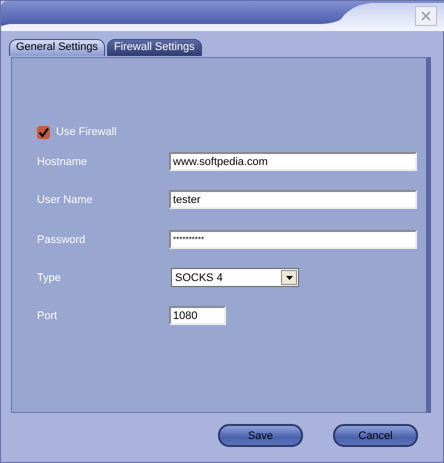  Describe the element at coordinates (293, 161) in the screenshot. I see `input-field: www.softpedia.com` at that location.